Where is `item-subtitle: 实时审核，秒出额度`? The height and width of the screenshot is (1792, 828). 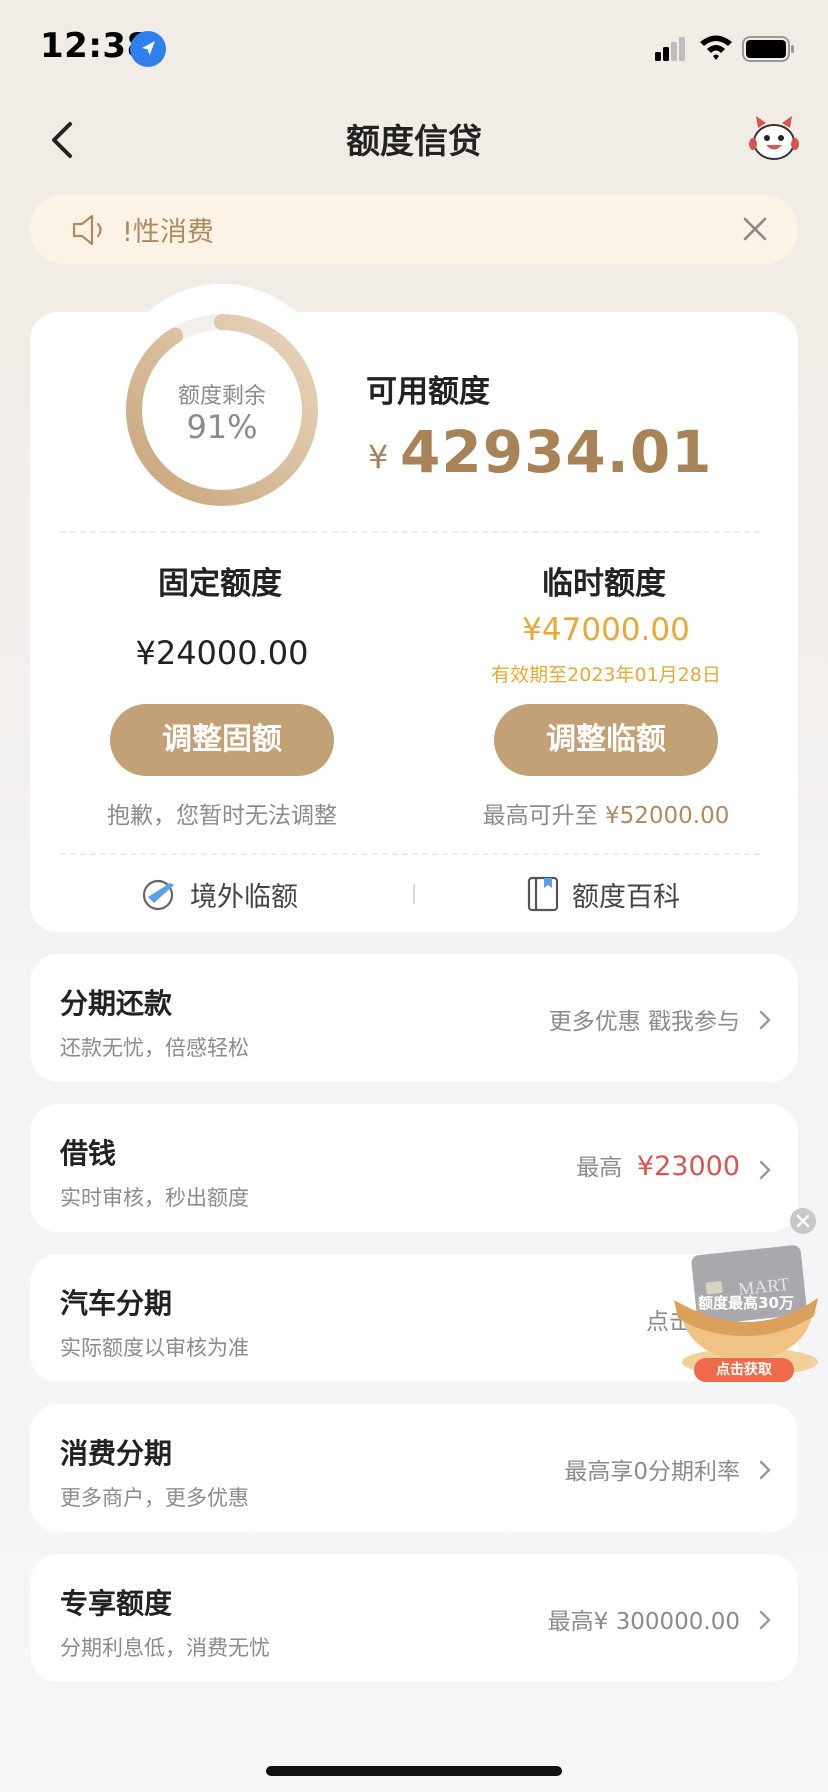
item-subtitle: 实时审核，秒出额度 is located at coordinates (154, 1198).